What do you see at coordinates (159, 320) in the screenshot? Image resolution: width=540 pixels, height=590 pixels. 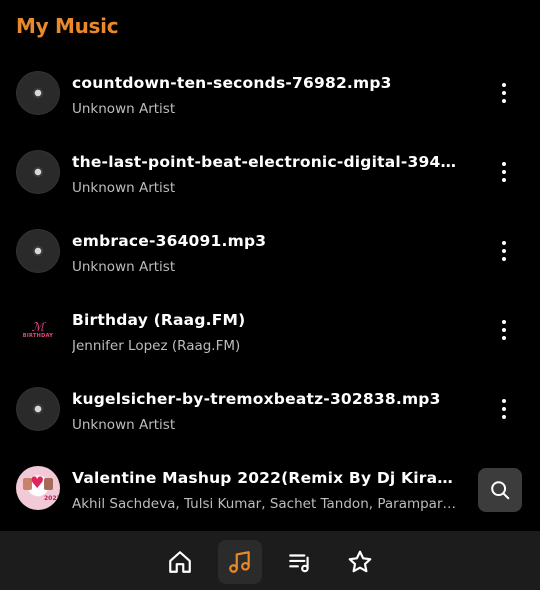 I see `song-title: Birthday (Raag.FM)` at bounding box center [159, 320].